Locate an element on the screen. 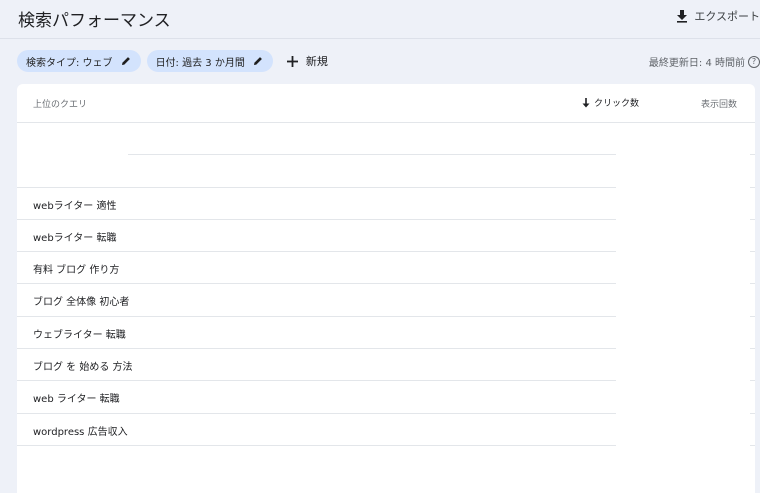  column-header-clicks: クリック数 is located at coordinates (610, 102).